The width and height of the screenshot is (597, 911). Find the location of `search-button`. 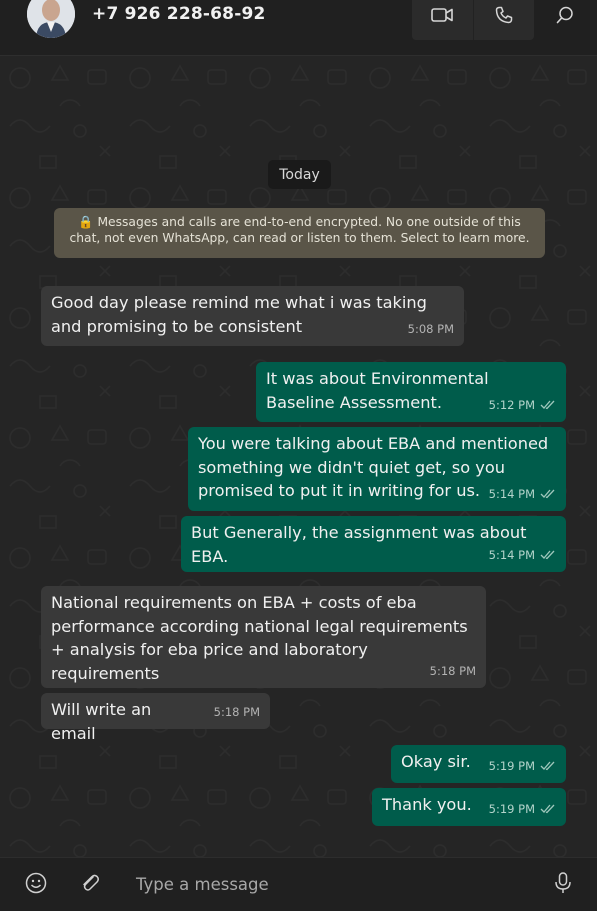

search-button is located at coordinates (565, 17).